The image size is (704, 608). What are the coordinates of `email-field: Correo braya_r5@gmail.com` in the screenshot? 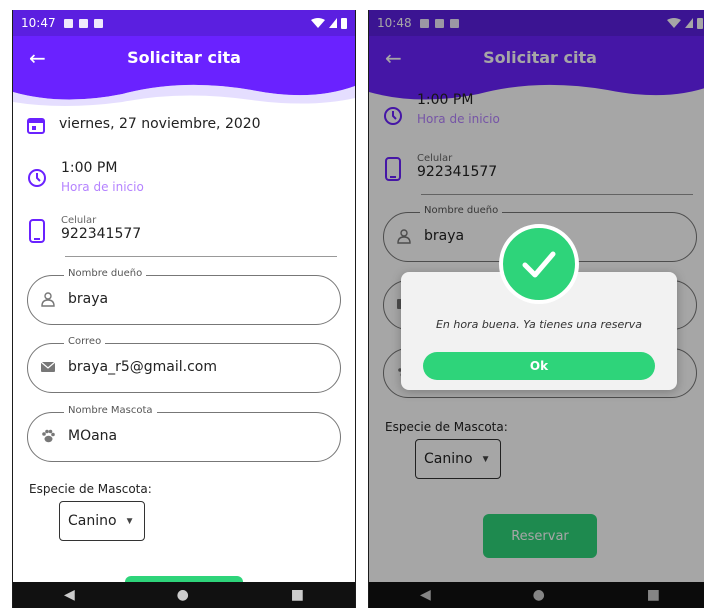 It's located at (184, 364).